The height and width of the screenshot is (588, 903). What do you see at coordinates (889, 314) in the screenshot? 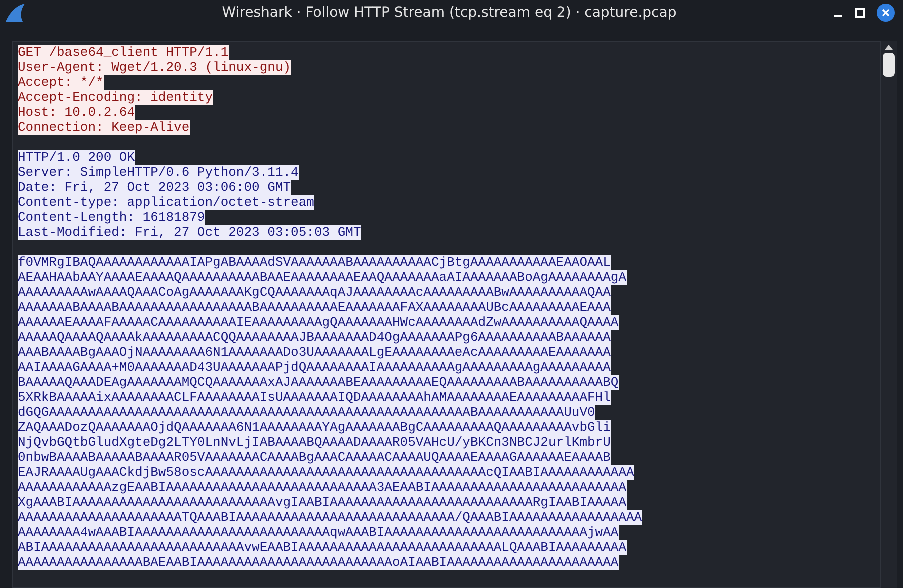
I see `scrollbar` at bounding box center [889, 314].